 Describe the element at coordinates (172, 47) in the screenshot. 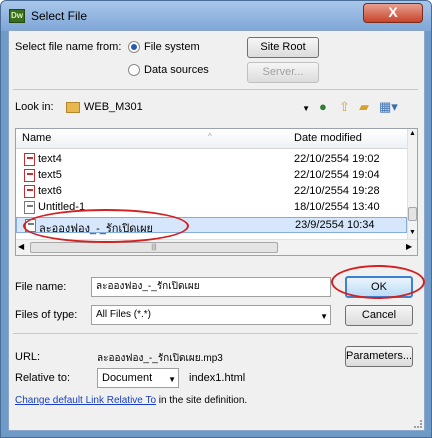

I see `file-system-label: File system` at that location.